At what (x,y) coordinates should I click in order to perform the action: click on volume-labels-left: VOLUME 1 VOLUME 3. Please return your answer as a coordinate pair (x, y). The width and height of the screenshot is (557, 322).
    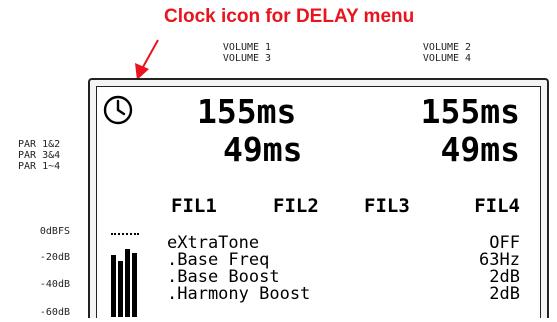
    Looking at the image, I should click on (247, 53).